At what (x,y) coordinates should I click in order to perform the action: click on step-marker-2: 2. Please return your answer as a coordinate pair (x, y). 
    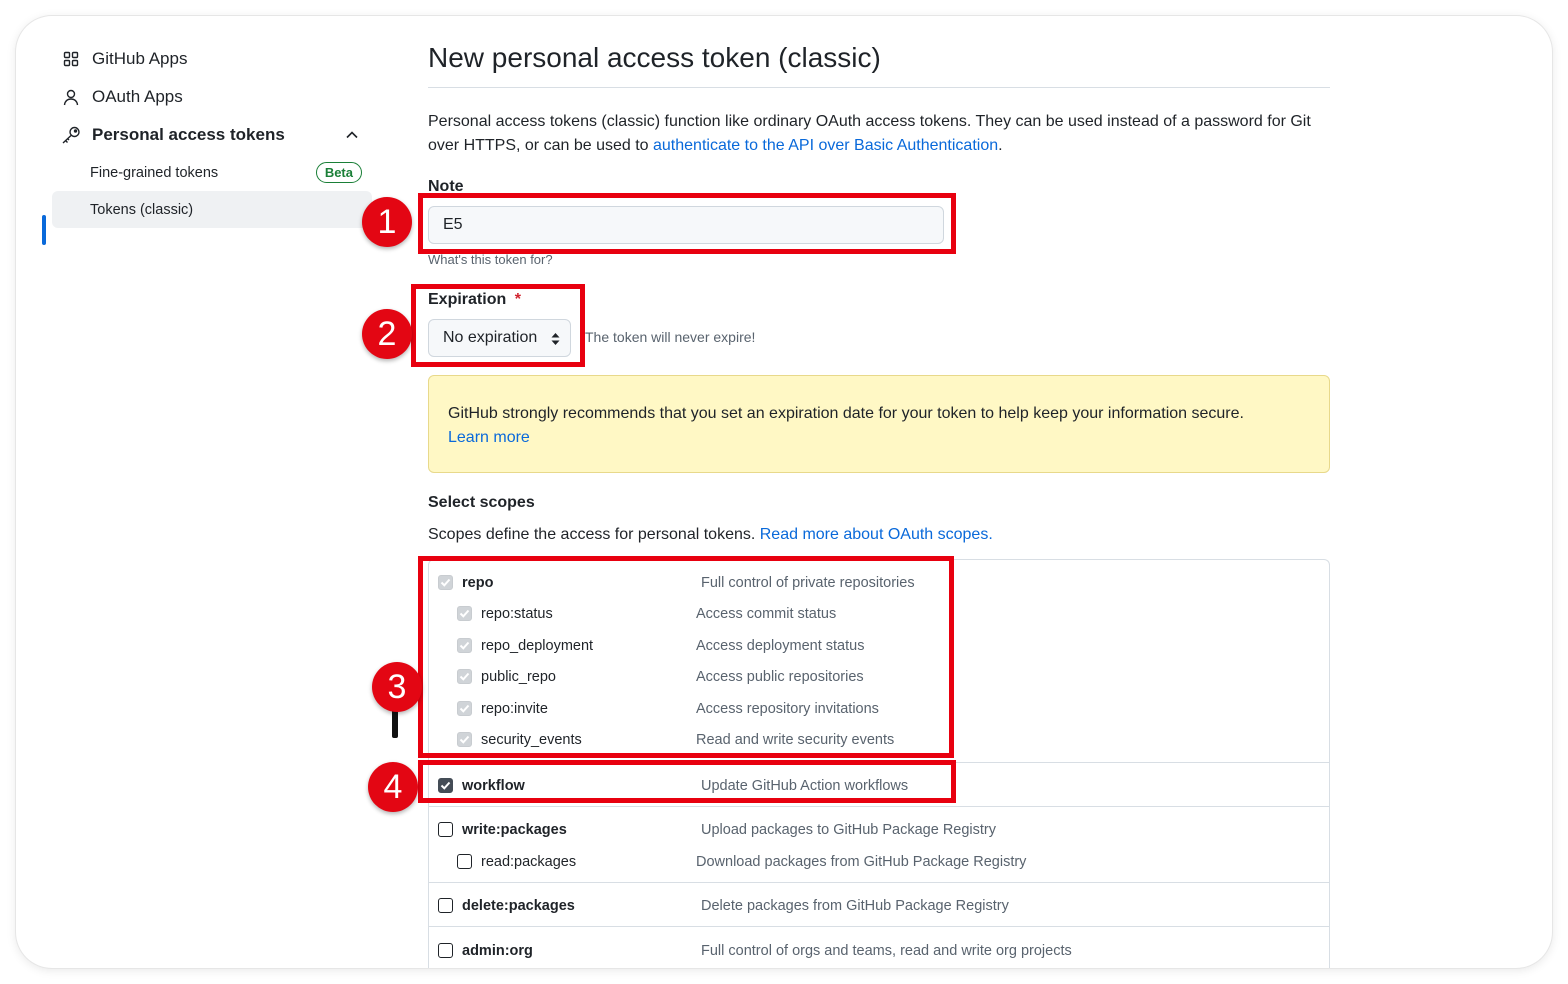
    Looking at the image, I should click on (387, 334).